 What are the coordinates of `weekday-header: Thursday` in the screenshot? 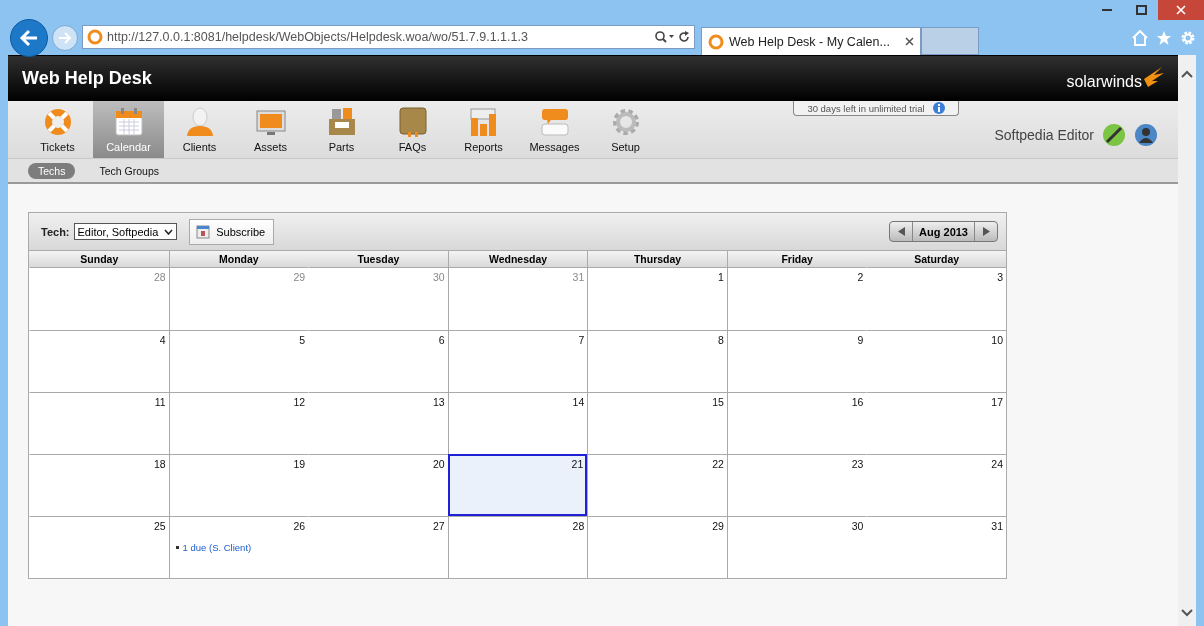 It's located at (657, 259).